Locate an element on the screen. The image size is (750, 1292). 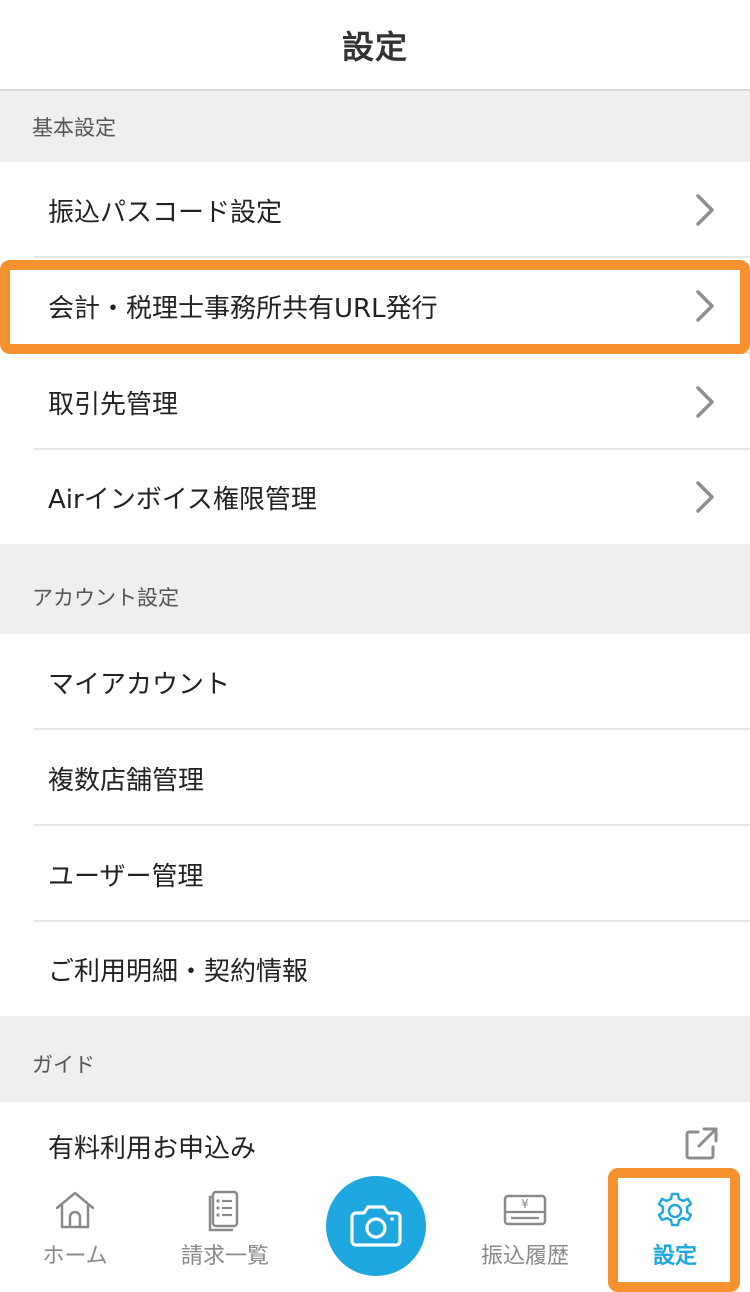
camera-button is located at coordinates (376, 1226).